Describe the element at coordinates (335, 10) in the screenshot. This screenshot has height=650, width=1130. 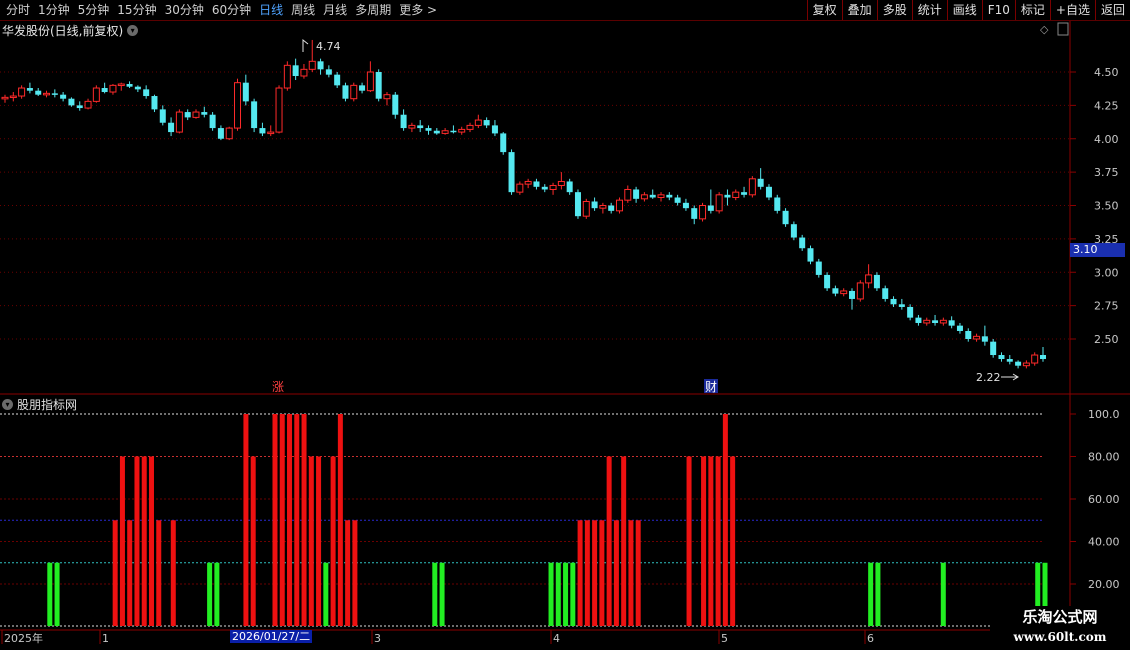
I see `period-tab-8: 月线` at that location.